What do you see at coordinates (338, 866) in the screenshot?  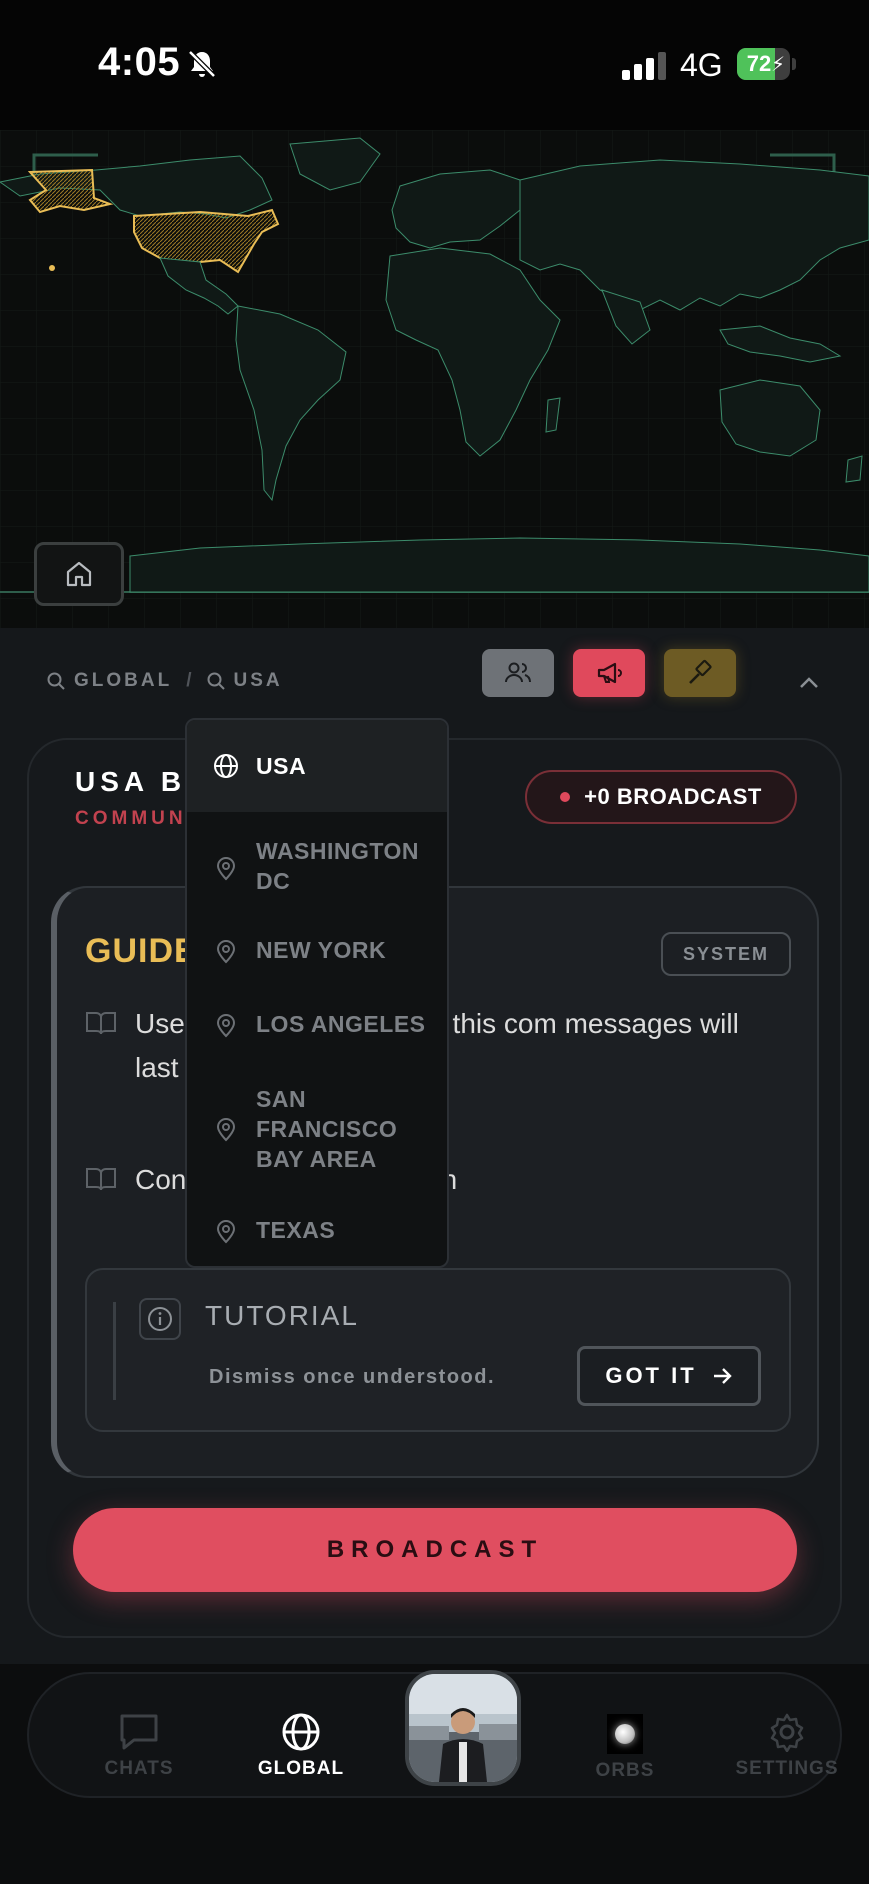 I see `dropdown-option-label: WASHINGTON DC` at bounding box center [338, 866].